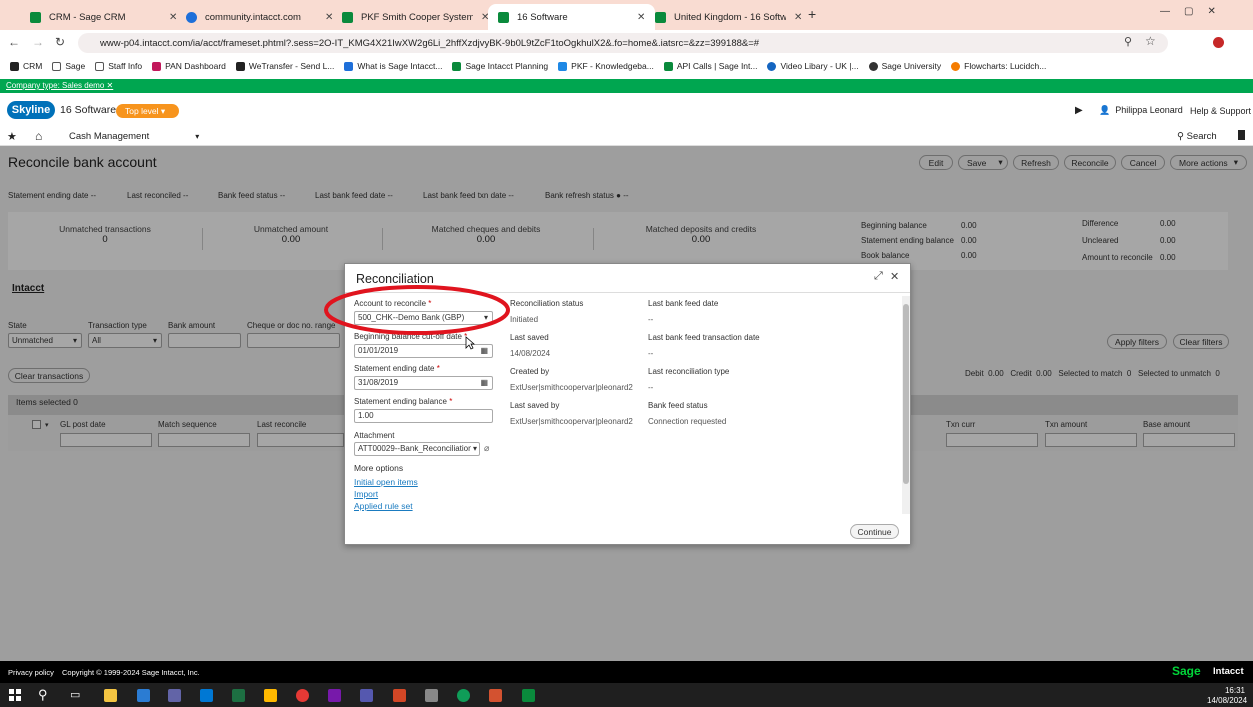  What do you see at coordinates (1128, 41) in the screenshot?
I see `zoom-icon: ⚲` at bounding box center [1128, 41].